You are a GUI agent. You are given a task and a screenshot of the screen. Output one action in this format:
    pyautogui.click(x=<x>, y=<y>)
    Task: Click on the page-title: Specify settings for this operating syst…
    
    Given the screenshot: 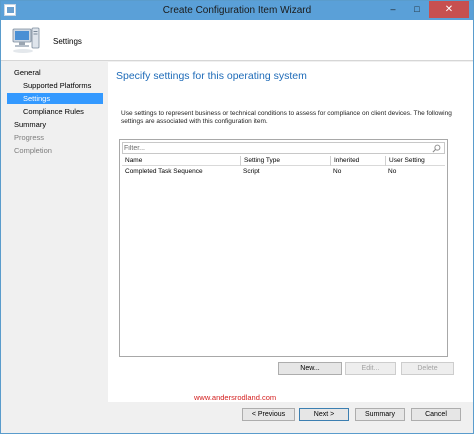 What is the action you would take?
    pyautogui.click(x=211, y=76)
    